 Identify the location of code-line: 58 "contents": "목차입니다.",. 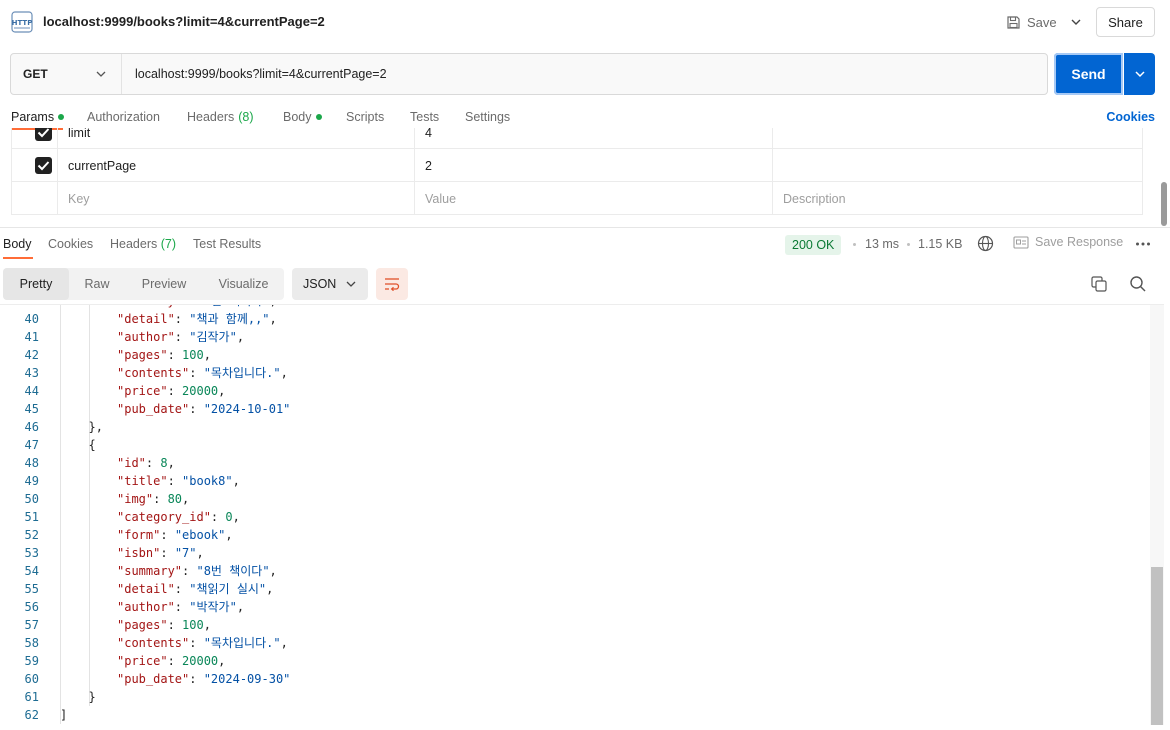
(575, 643).